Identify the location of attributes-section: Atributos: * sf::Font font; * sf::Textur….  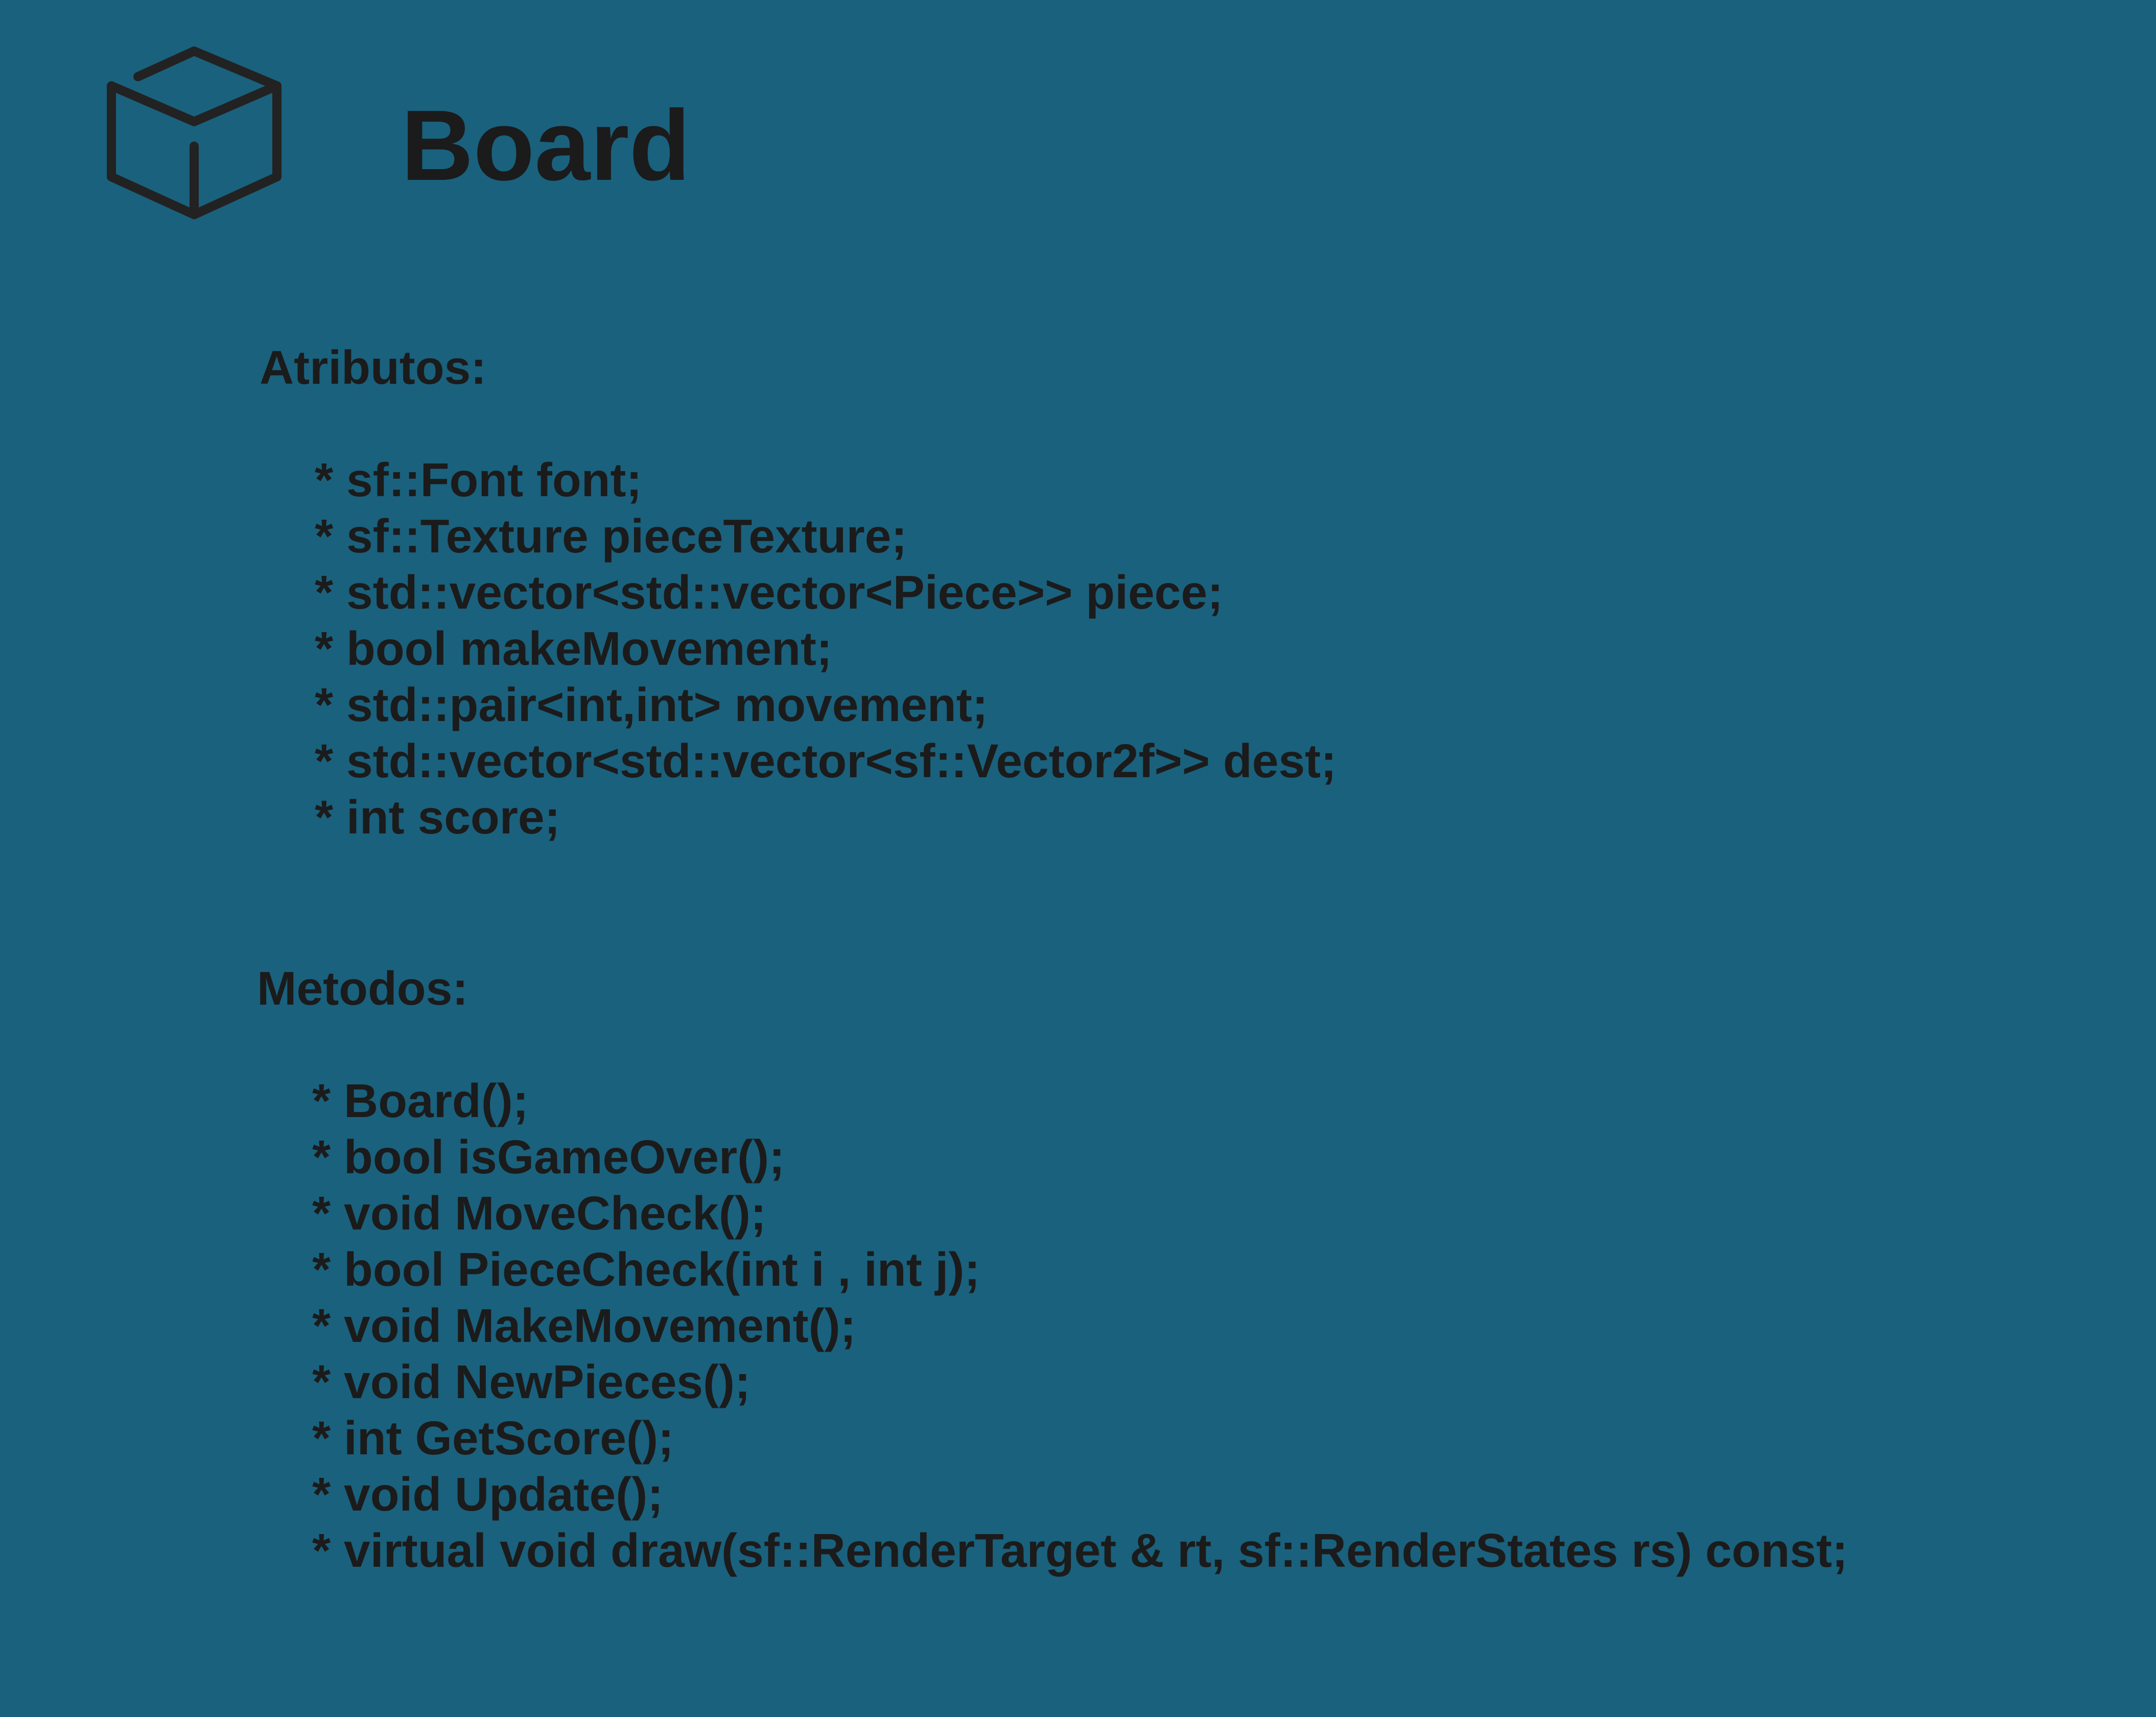
(798, 592).